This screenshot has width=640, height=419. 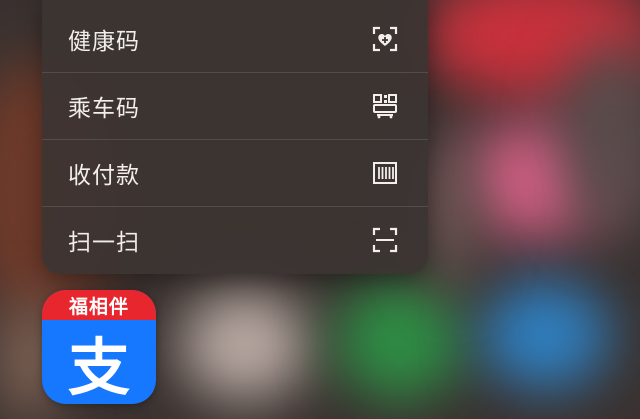 I want to click on menu-item-label: 收付款, so click(x=104, y=176).